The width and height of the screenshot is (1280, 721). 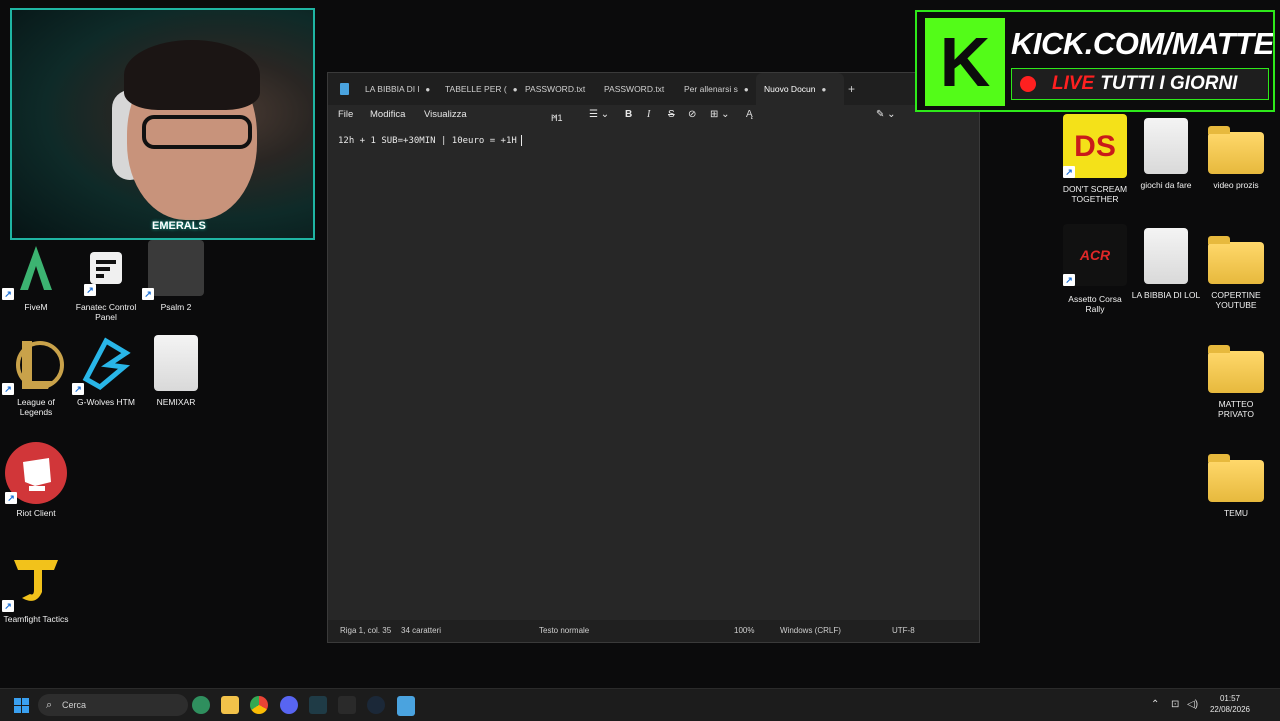 What do you see at coordinates (749, 114) in the screenshot?
I see `clear-format-icon: Ą` at bounding box center [749, 114].